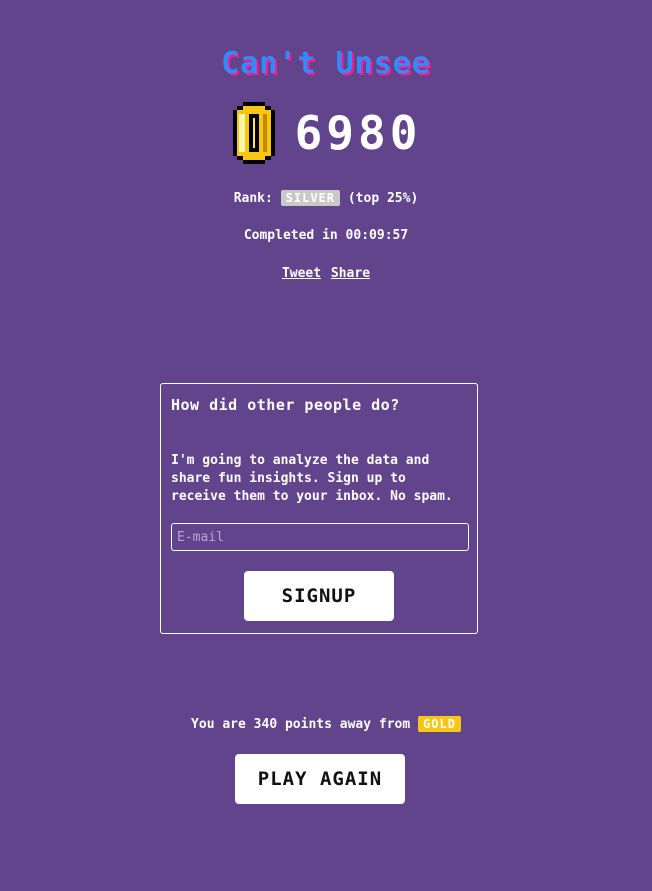  What do you see at coordinates (326, 235) in the screenshot?
I see `completion-time: Completed in 00:09:57` at bounding box center [326, 235].